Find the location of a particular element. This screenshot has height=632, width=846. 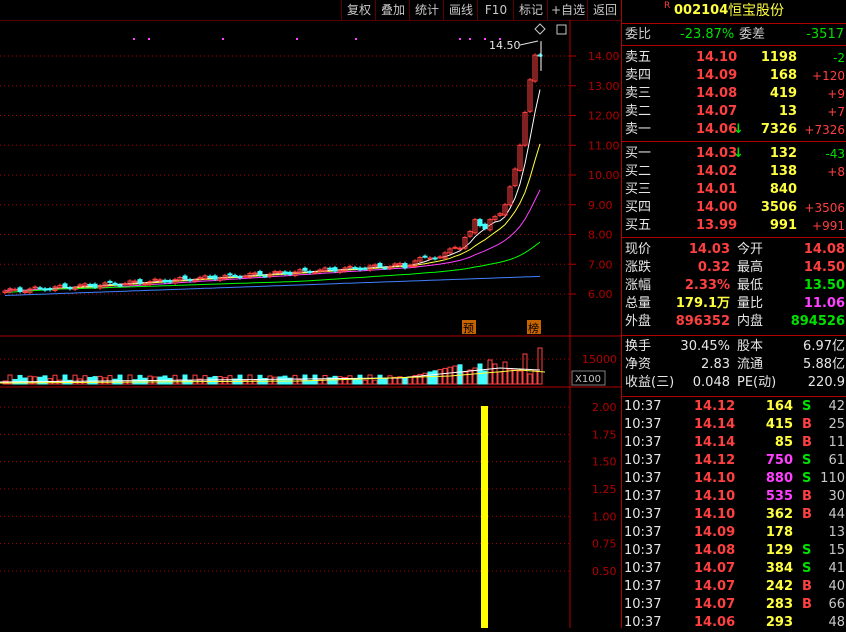

tick-row: 10:37 14.10 362 B 44 is located at coordinates (734, 515).